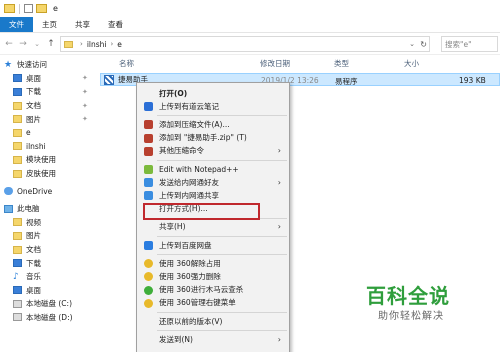 Image resolution: width=500 pixels, height=352 pixels. What do you see at coordinates (41, 174) in the screenshot?
I see `nav-label: 皮肤使用` at bounding box center [41, 174].